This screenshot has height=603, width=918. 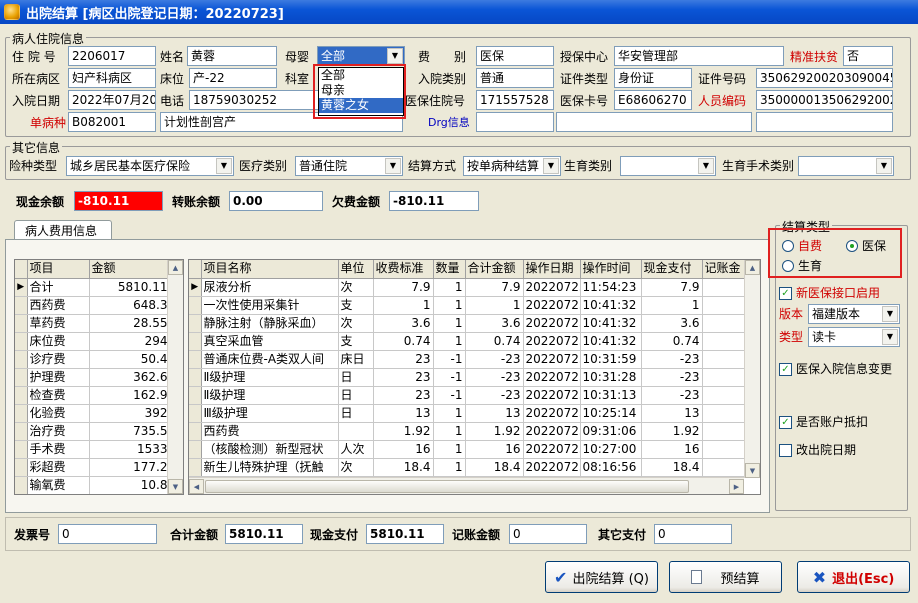 I want to click on birth-cat-select: ▼, so click(x=668, y=166).